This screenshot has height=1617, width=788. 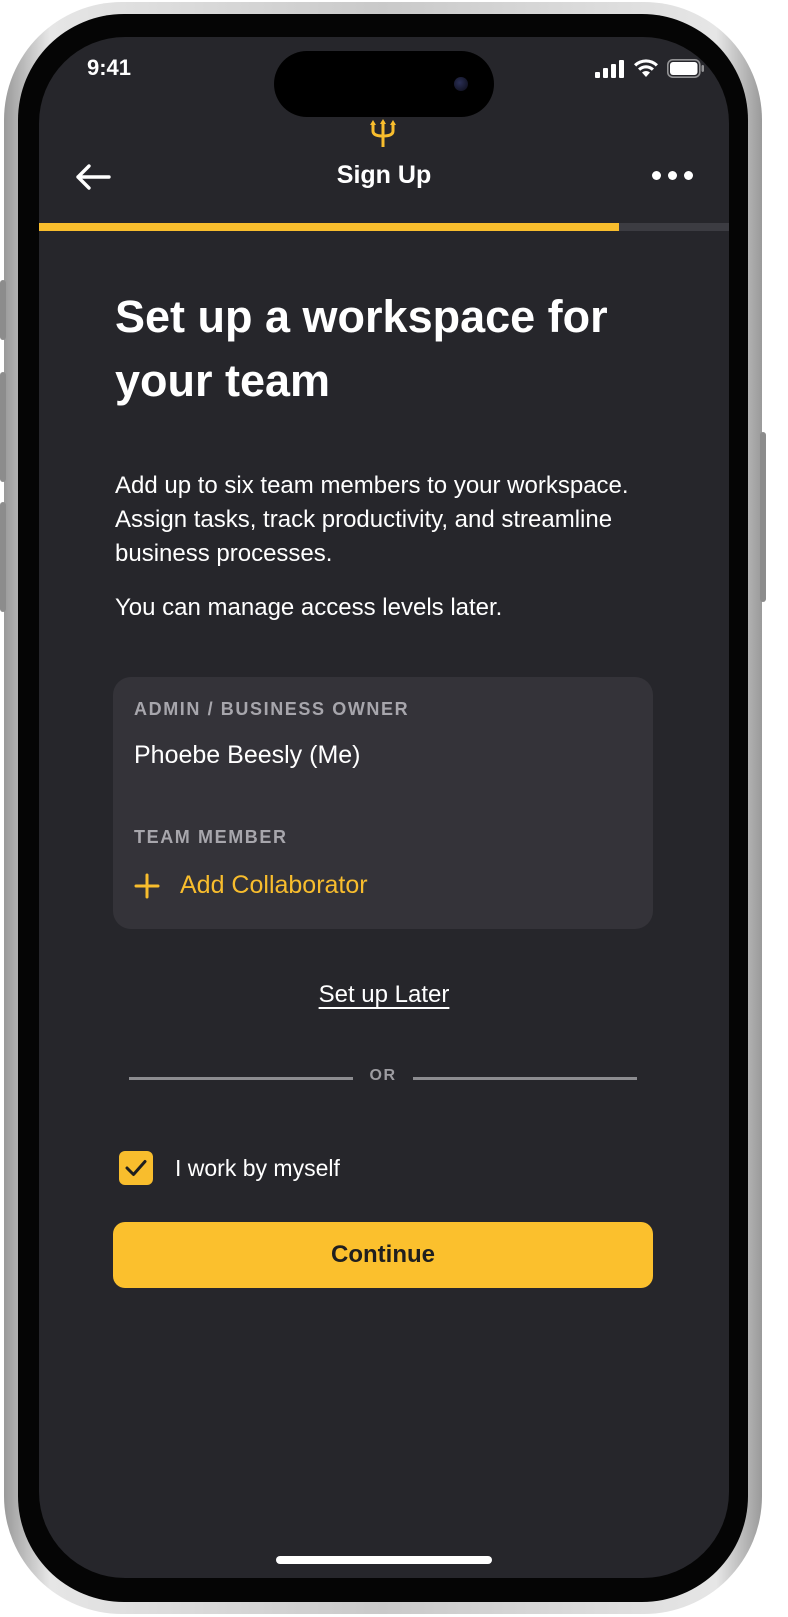 I want to click on page-title: Sign Up, so click(x=384, y=175).